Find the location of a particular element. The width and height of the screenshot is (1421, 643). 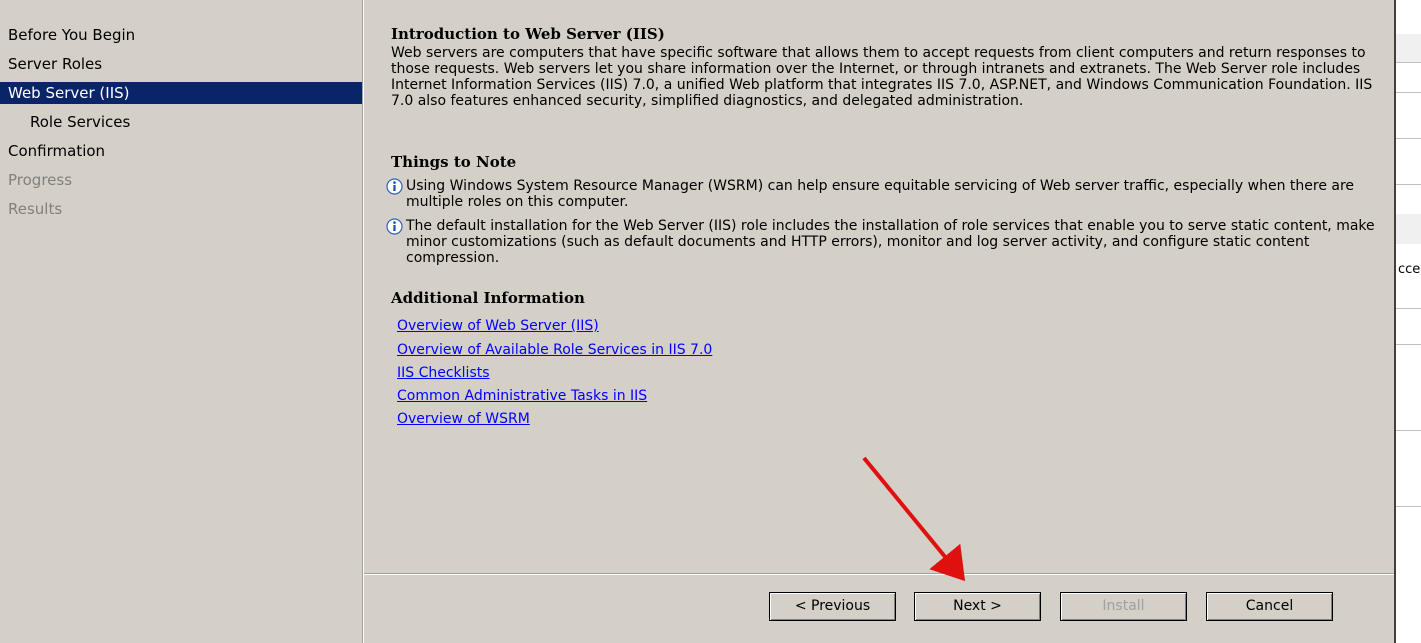

nav-item-label: Confirmation is located at coordinates (57, 151).